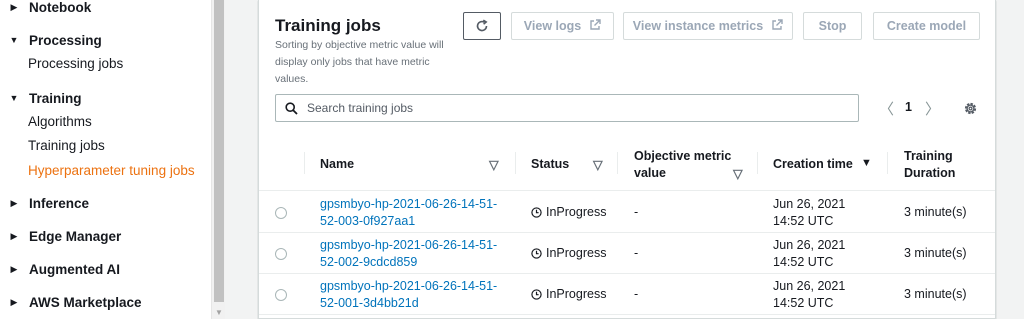 The height and width of the screenshot is (319, 1024). I want to click on next-page-icon: 〉, so click(932, 108).